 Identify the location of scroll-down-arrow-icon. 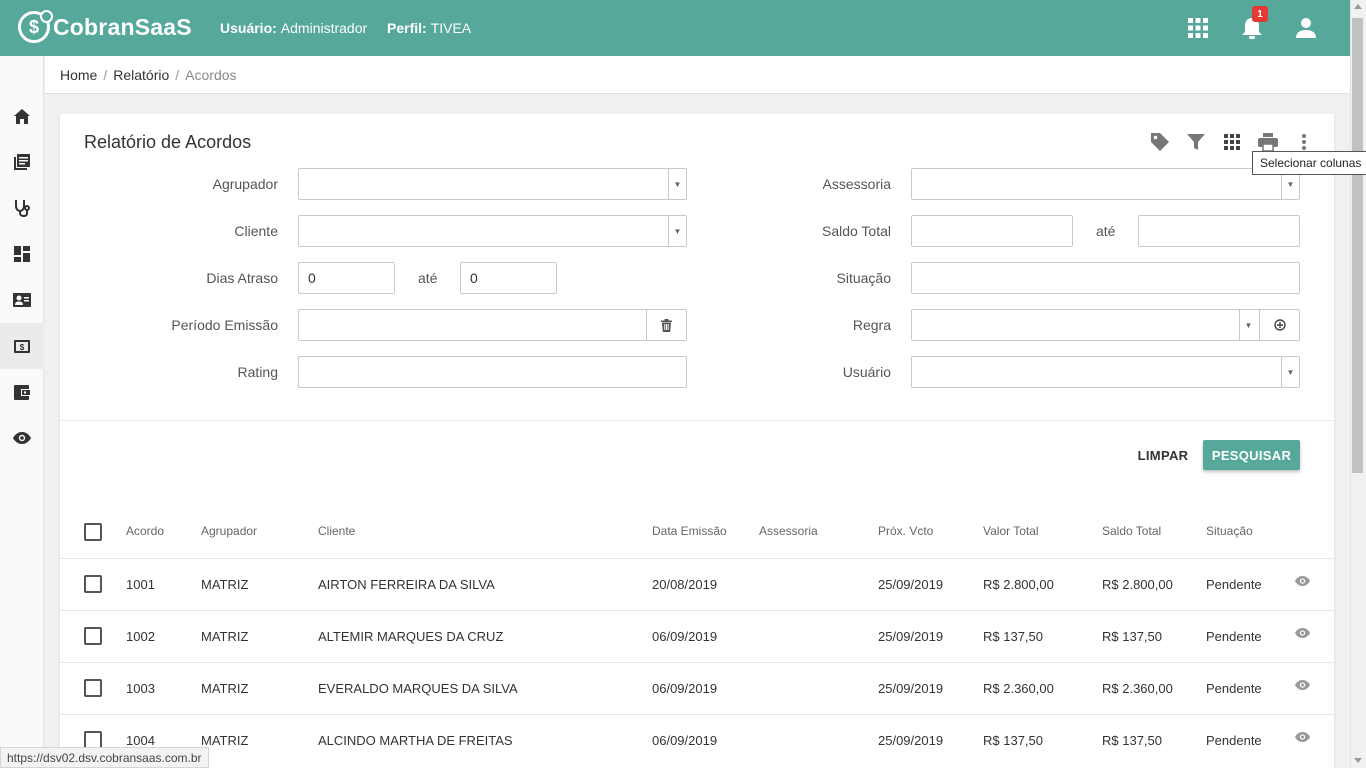
(1358, 760).